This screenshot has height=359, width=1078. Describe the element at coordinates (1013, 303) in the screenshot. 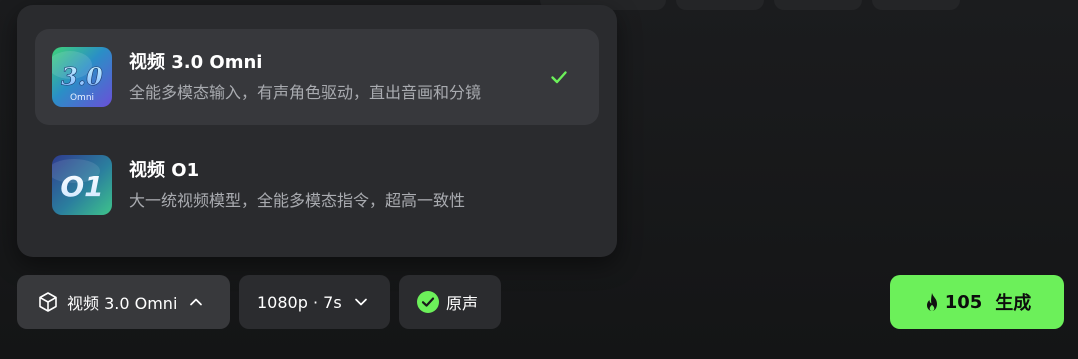

I see `generate-label: 生成` at that location.